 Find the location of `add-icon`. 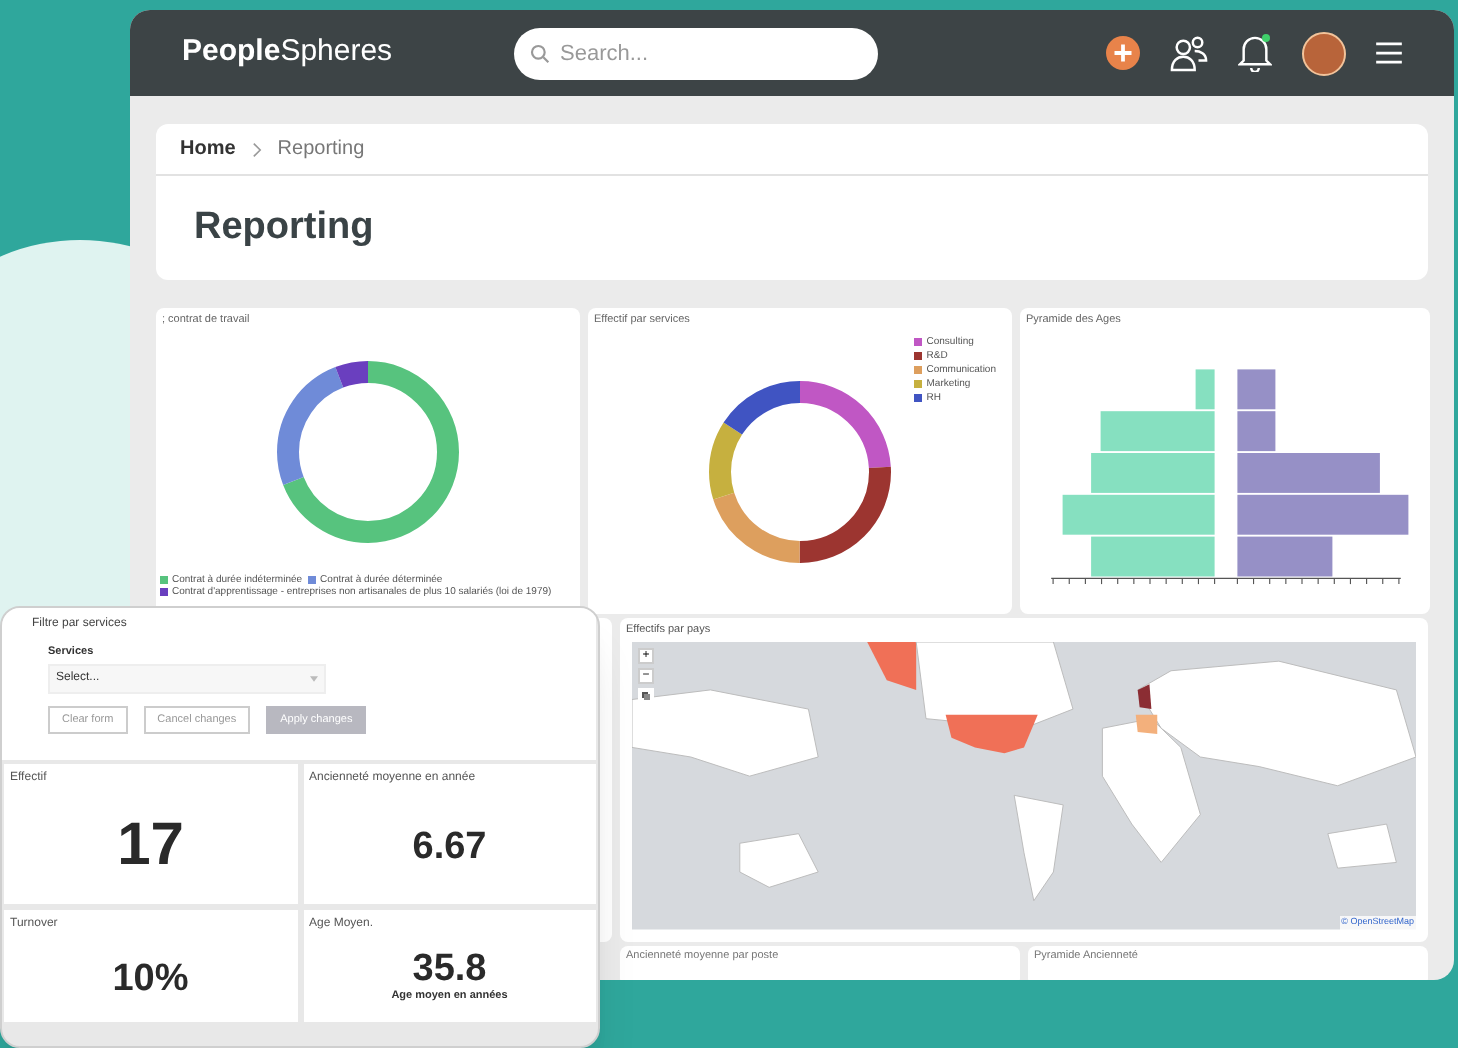

add-icon is located at coordinates (1123, 53).